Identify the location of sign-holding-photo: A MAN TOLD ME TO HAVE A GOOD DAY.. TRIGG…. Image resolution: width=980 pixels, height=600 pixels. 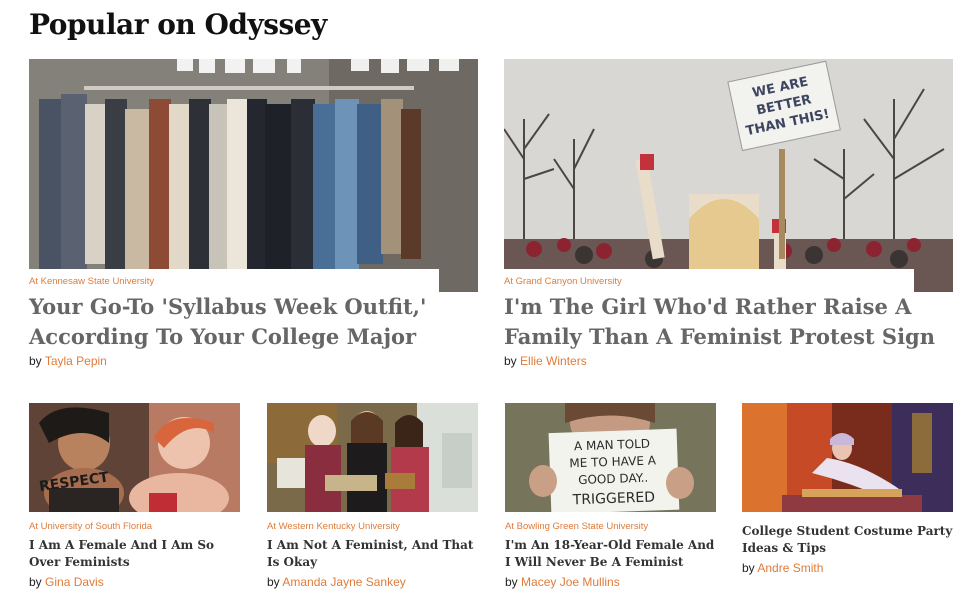
(610, 457).